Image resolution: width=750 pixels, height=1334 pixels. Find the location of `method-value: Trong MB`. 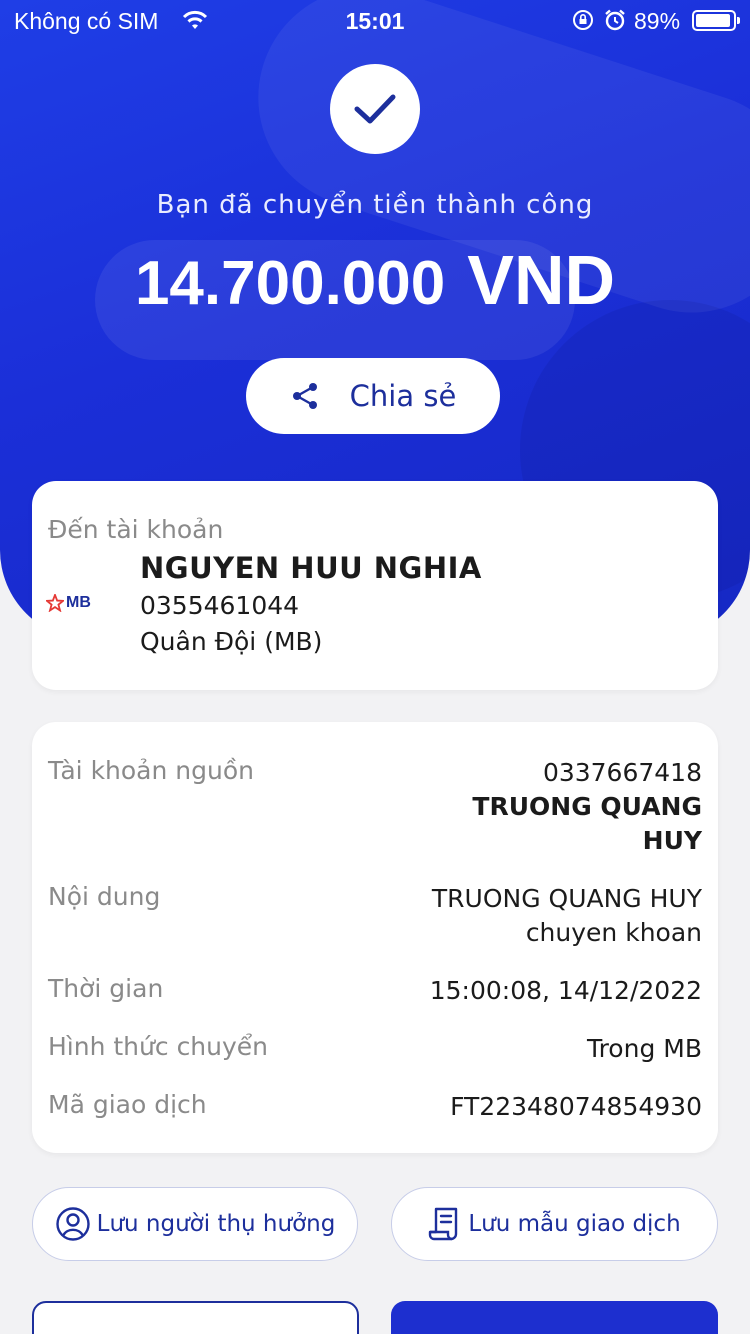

method-value: Trong MB is located at coordinates (644, 1048).